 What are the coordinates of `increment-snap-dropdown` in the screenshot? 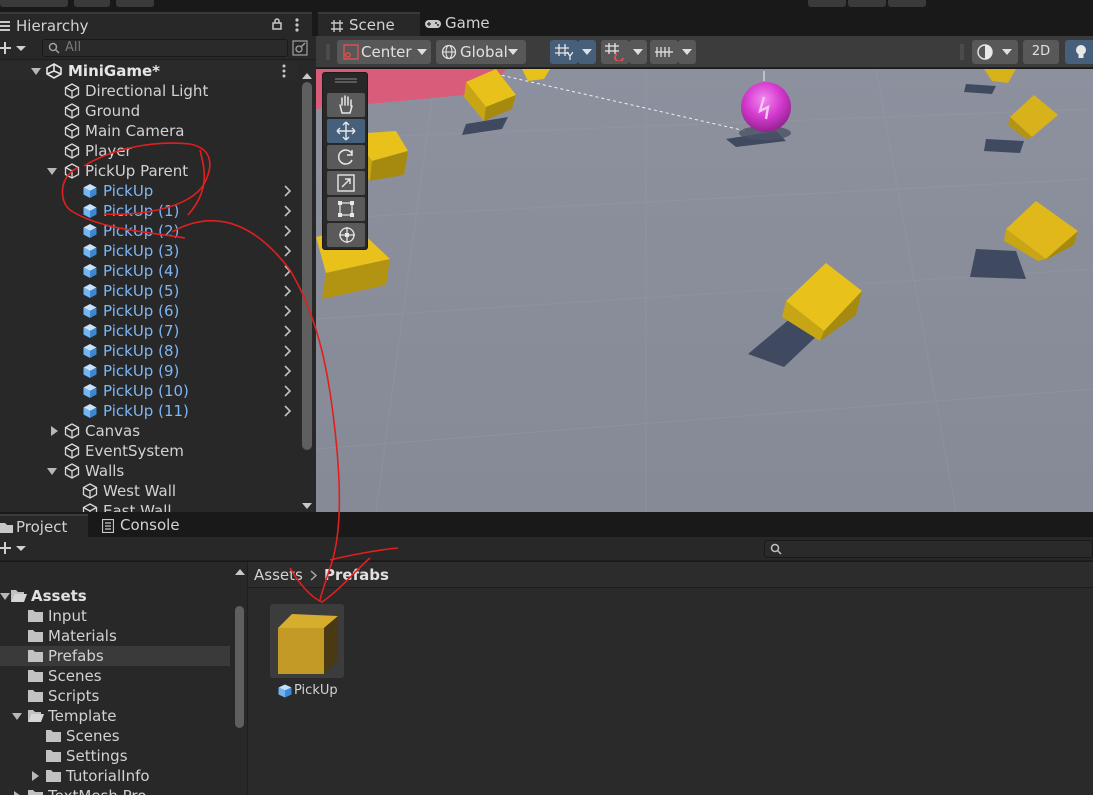 It's located at (638, 52).